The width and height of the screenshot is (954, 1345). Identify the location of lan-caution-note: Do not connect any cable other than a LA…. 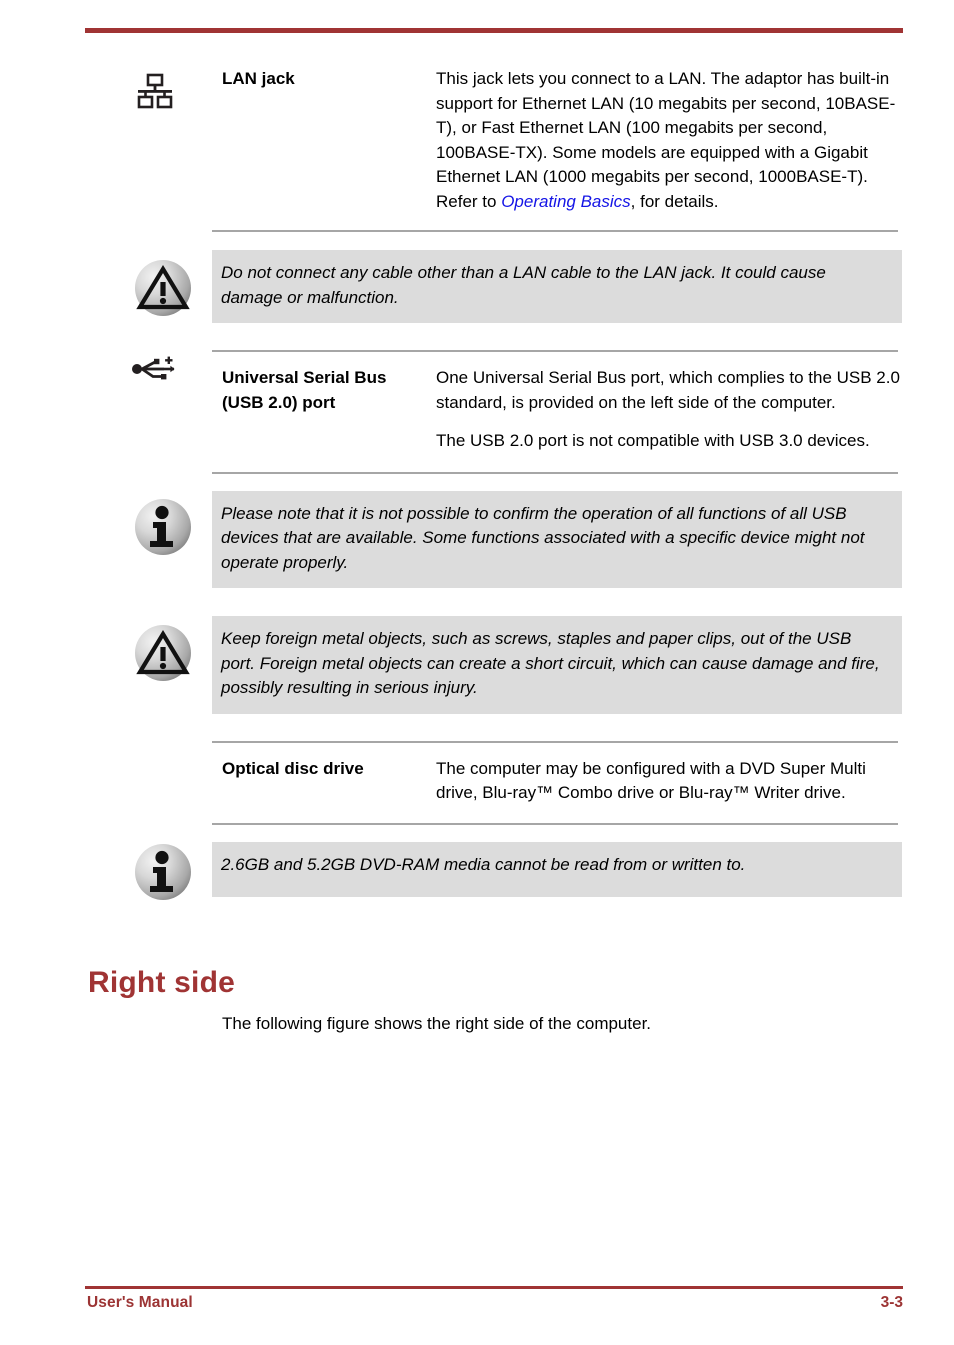
(557, 286).